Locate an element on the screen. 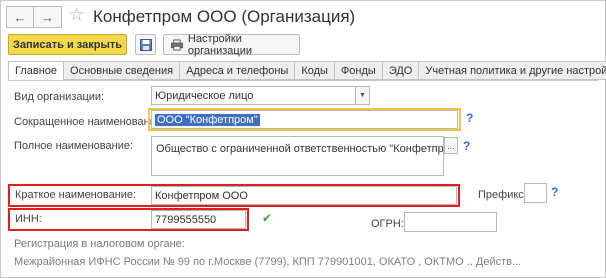 The height and width of the screenshot is (278, 606). org-type-value: Юридическое лицо is located at coordinates (204, 95).